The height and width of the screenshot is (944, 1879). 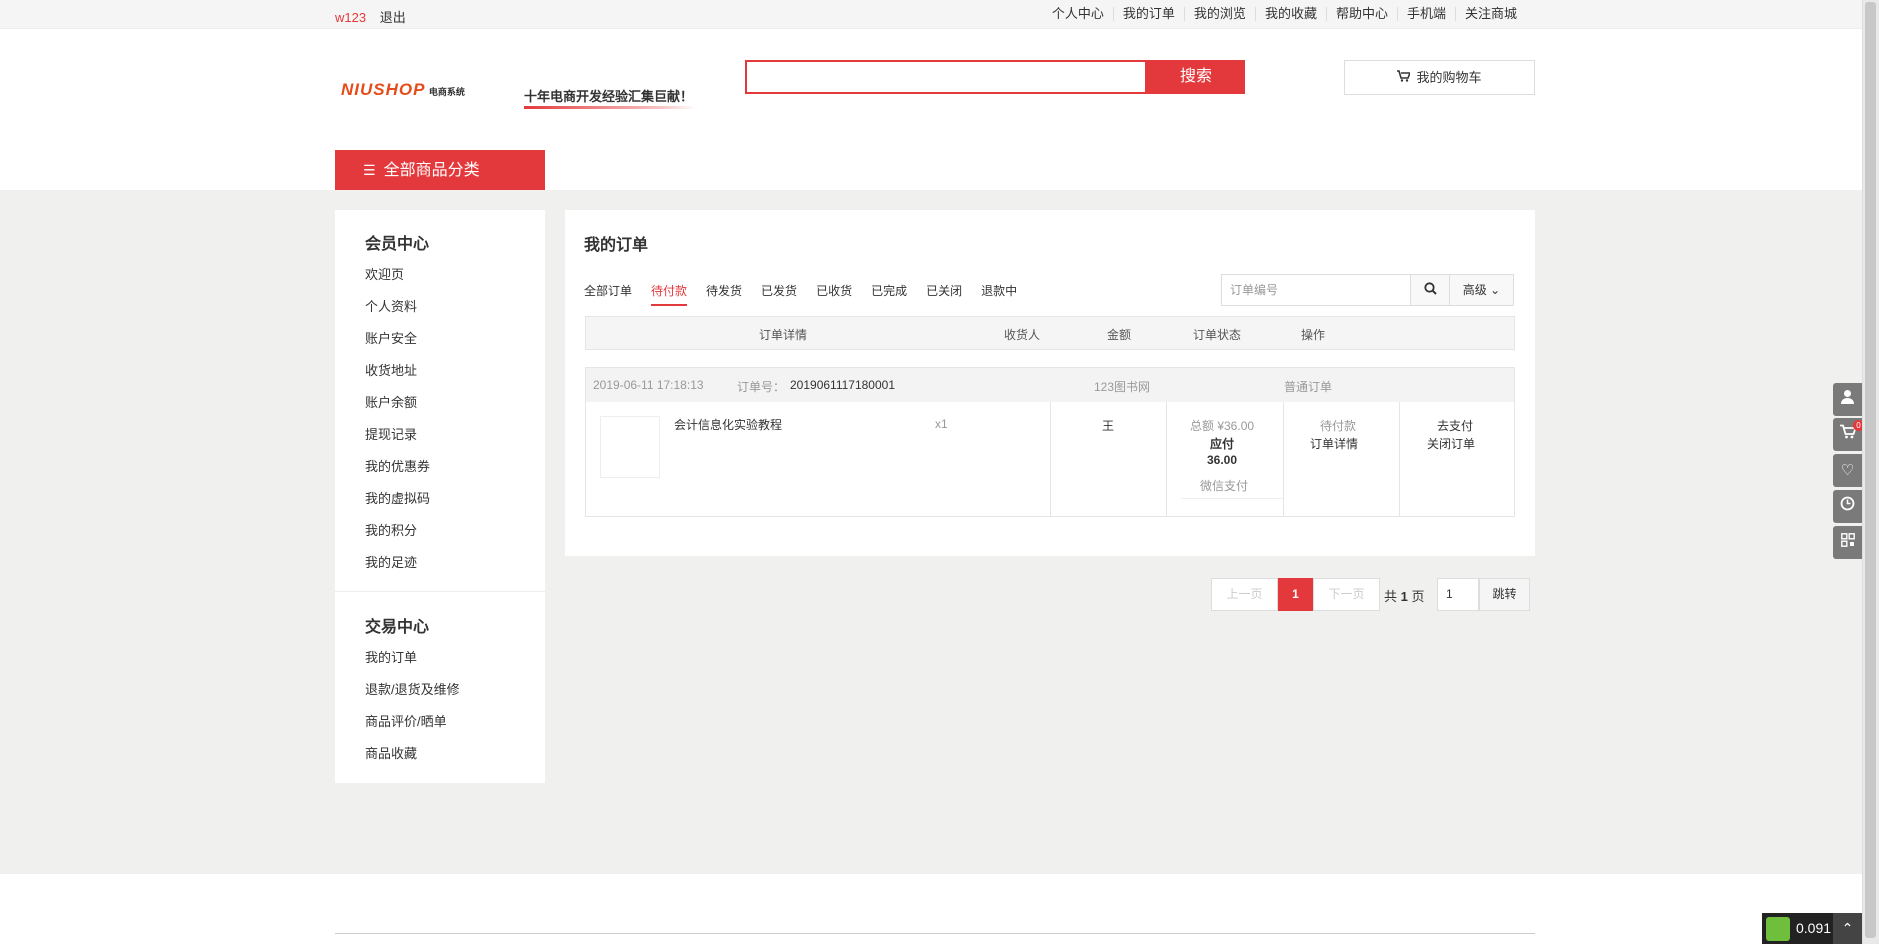 What do you see at coordinates (1050, 333) in the screenshot?
I see `orders-table-header: 订单详情 收货人 金额 订单状态 操作` at bounding box center [1050, 333].